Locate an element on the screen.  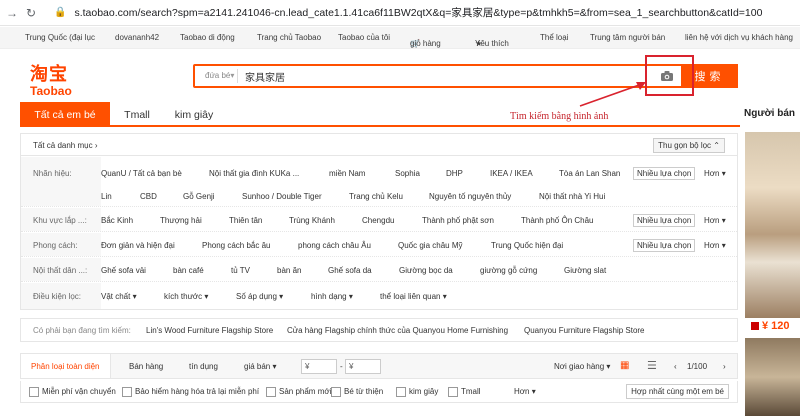
filter-item: tủ TV is located at coordinates (240, 270).